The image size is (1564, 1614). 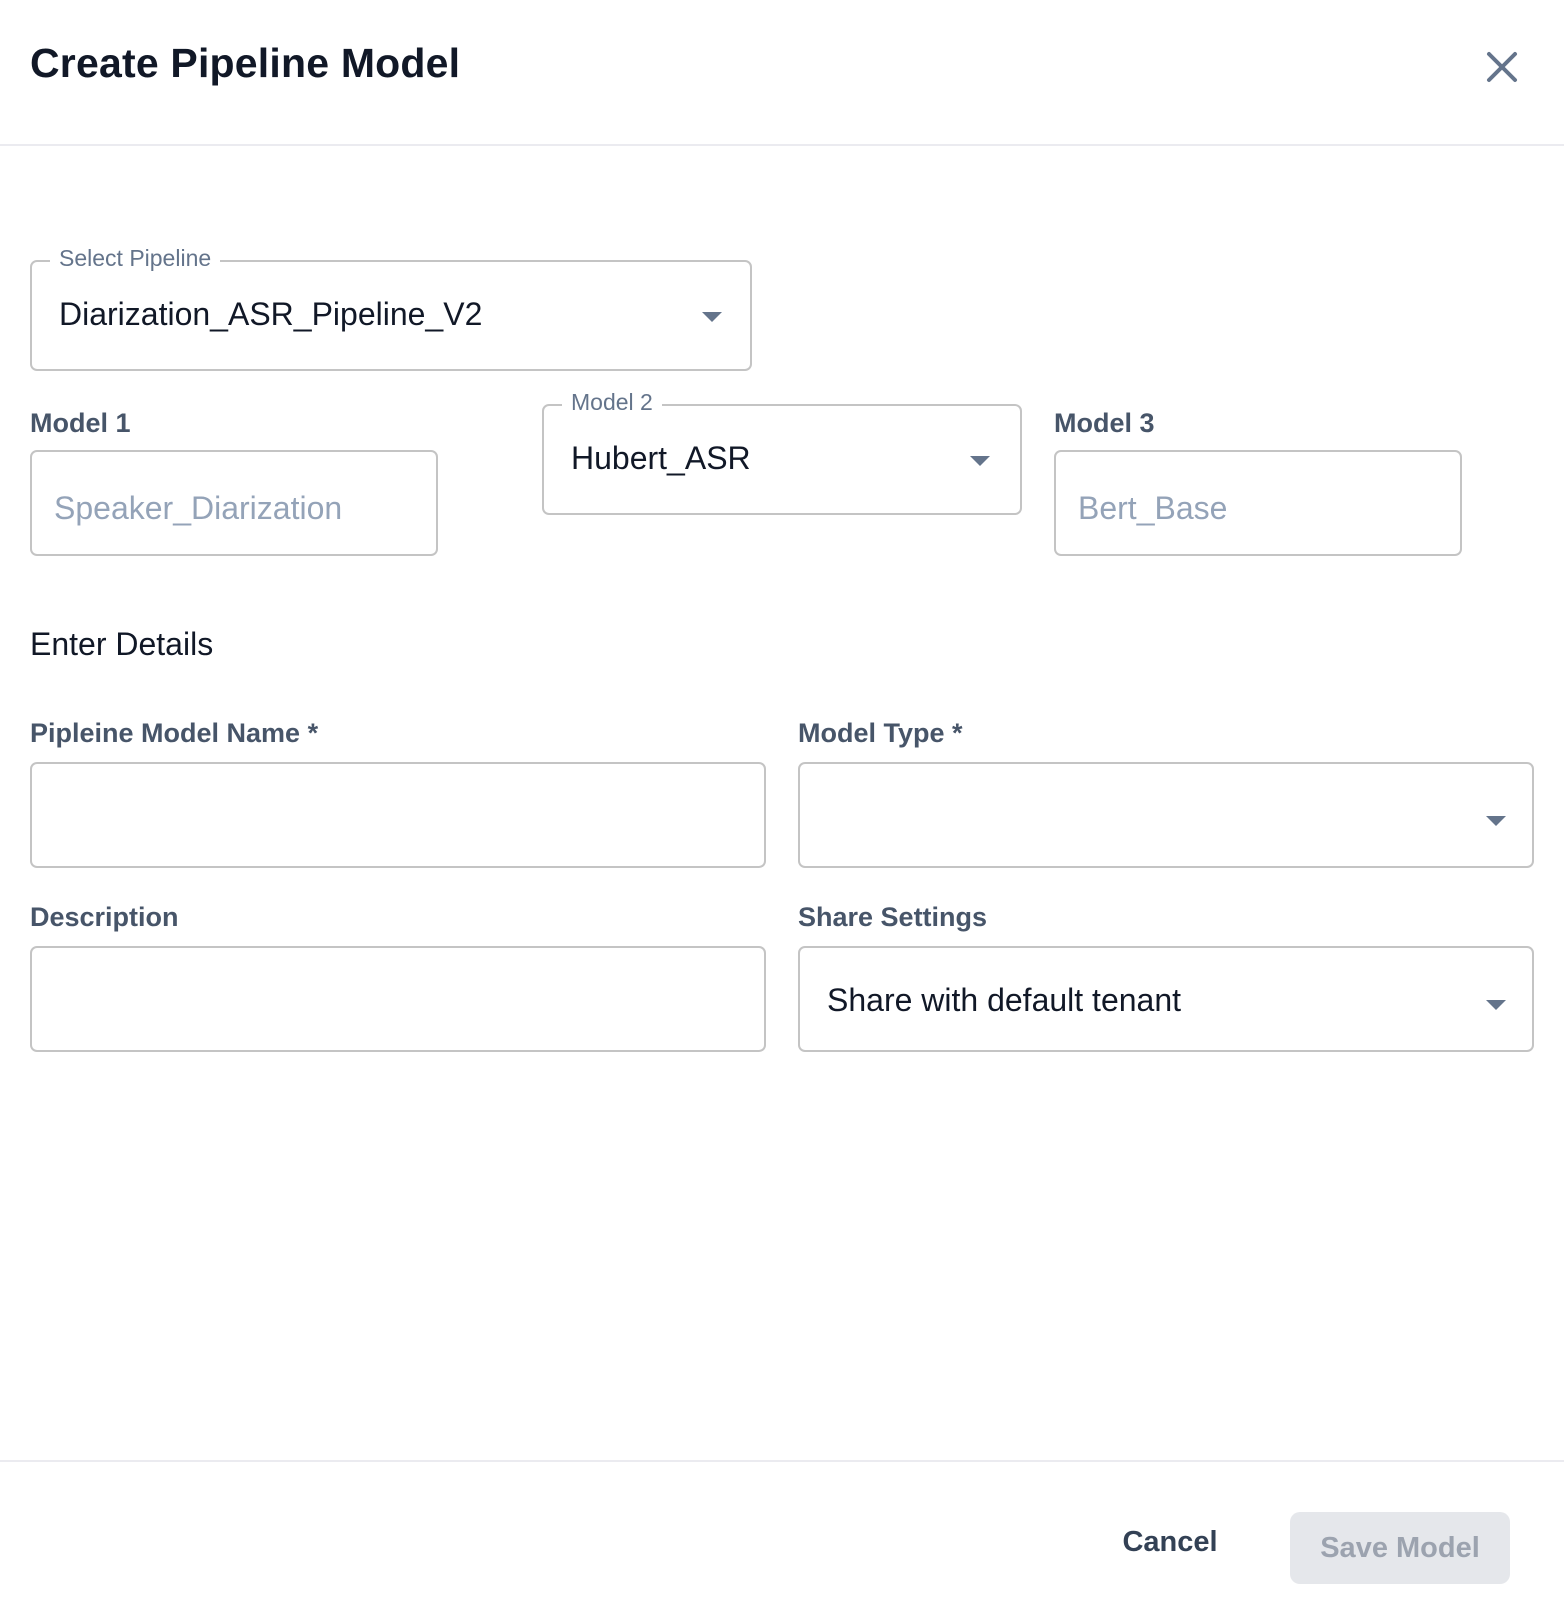 I want to click on select-pipeline-value: Diarization_ASR_Pipeline_V2, so click(x=271, y=314).